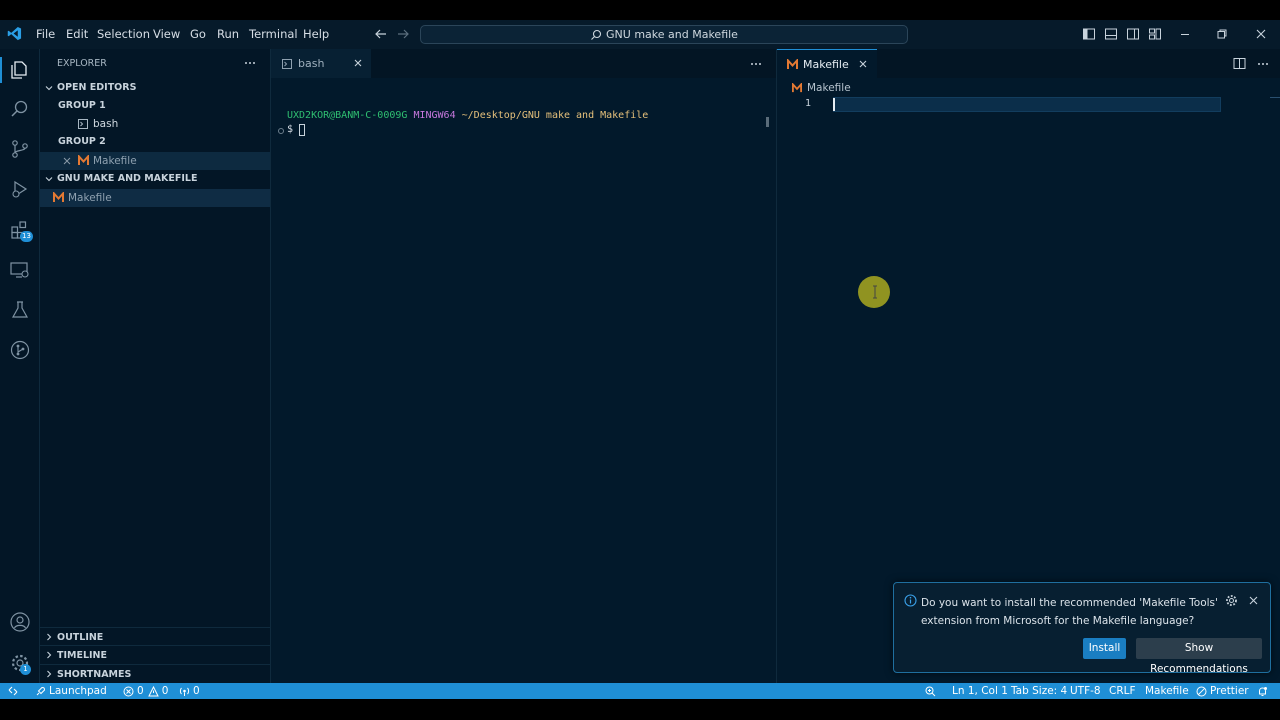 The width and height of the screenshot is (1280, 720). Describe the element at coordinates (77, 34) in the screenshot. I see `menu-edit: Edit` at that location.